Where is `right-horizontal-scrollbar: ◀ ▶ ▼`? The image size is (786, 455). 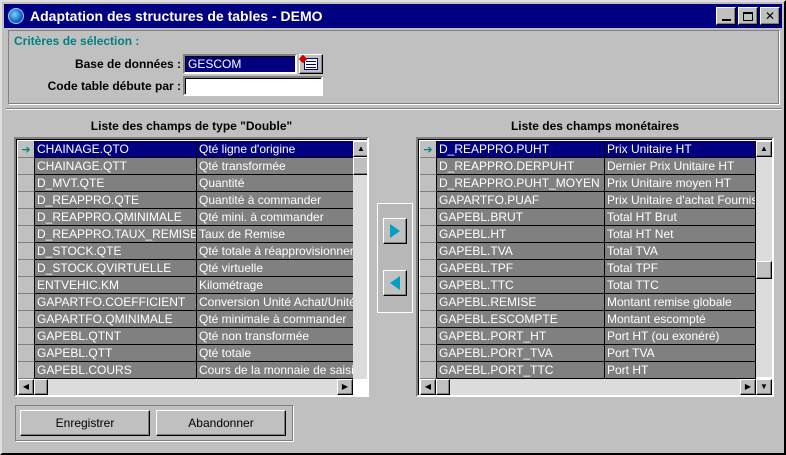
right-horizontal-scrollbar: ◀ ▶ ▼ is located at coordinates (596, 387).